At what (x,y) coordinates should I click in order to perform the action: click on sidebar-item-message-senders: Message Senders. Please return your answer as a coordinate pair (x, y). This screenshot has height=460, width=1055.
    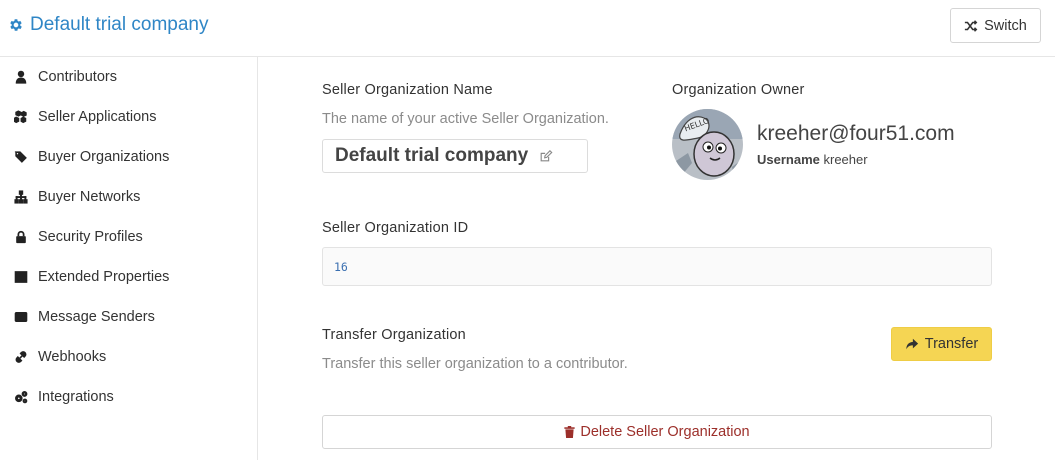
    Looking at the image, I should click on (128, 317).